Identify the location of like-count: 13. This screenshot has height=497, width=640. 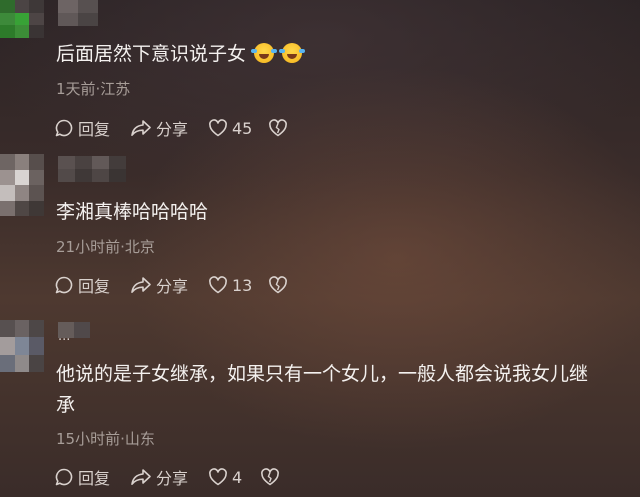
(242, 285).